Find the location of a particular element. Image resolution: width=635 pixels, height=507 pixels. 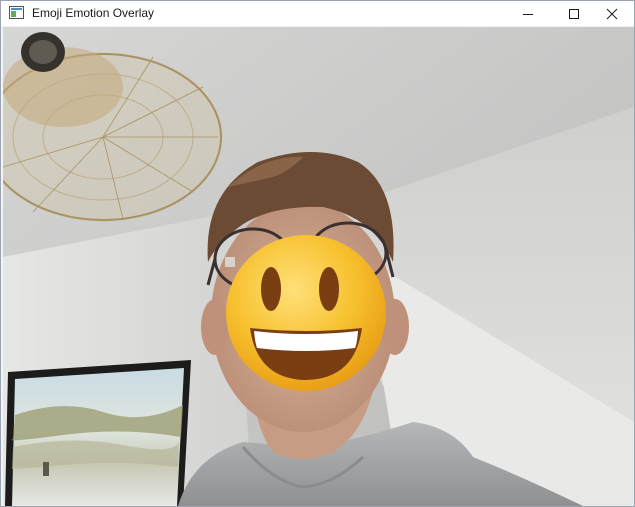

minimize-button is located at coordinates (528, 13).